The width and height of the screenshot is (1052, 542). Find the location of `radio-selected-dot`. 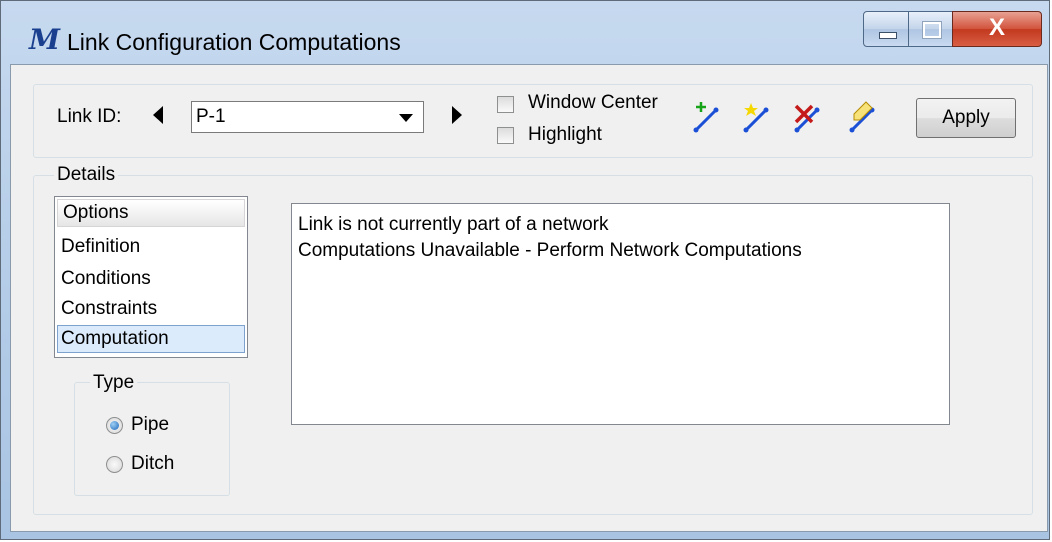

radio-selected-dot is located at coordinates (114, 425).